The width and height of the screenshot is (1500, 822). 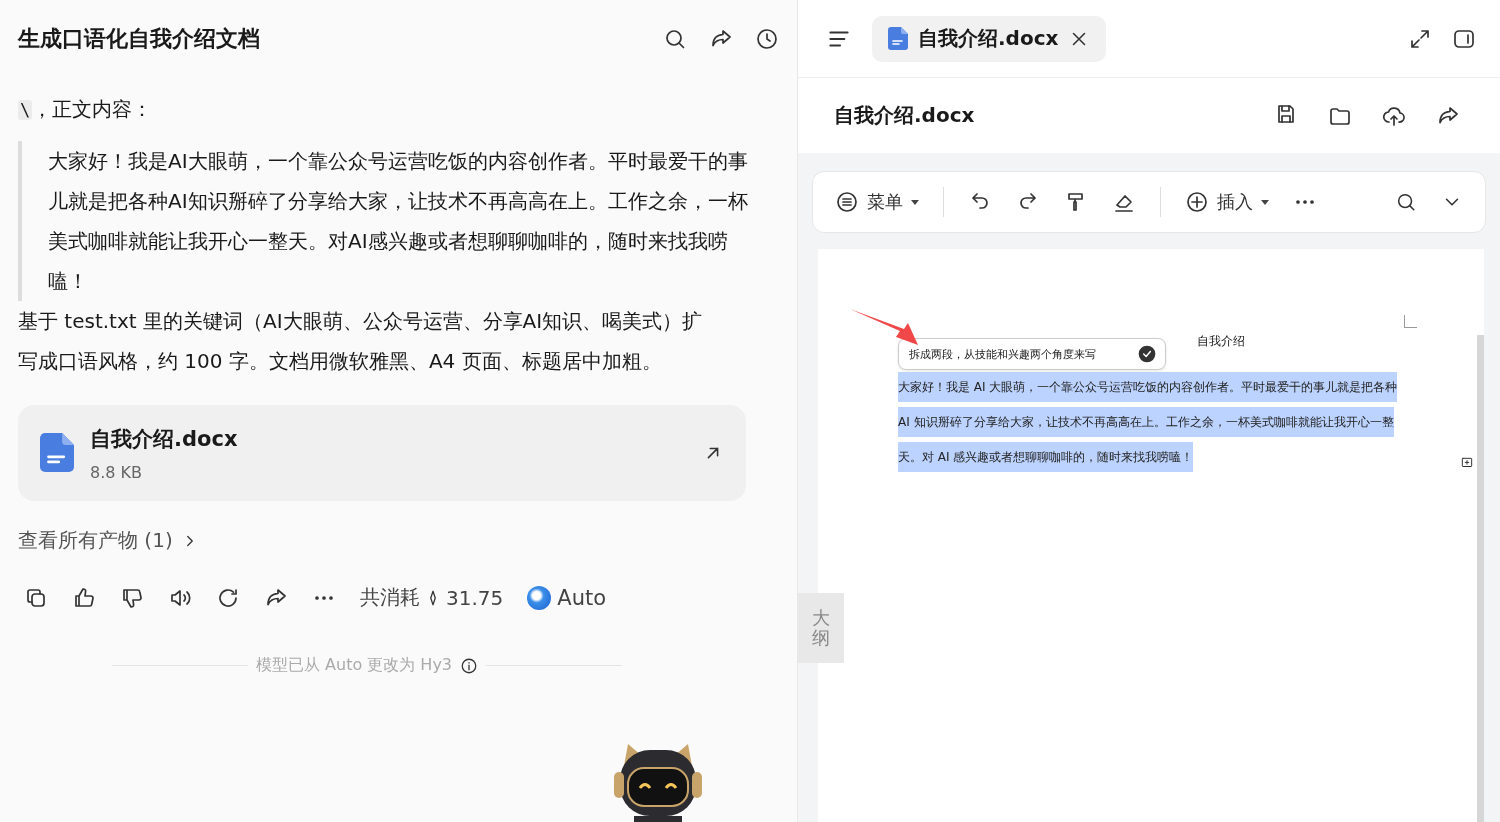 What do you see at coordinates (1147, 354) in the screenshot?
I see `confirm-icon` at bounding box center [1147, 354].